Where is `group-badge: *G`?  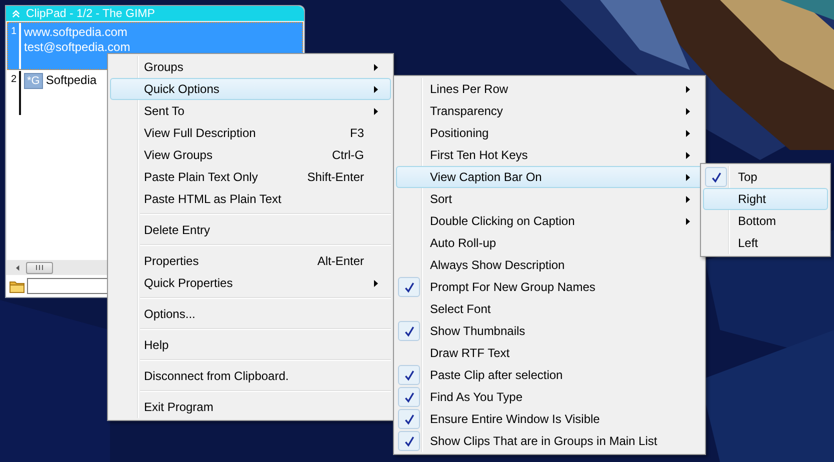
group-badge: *G is located at coordinates (33, 81).